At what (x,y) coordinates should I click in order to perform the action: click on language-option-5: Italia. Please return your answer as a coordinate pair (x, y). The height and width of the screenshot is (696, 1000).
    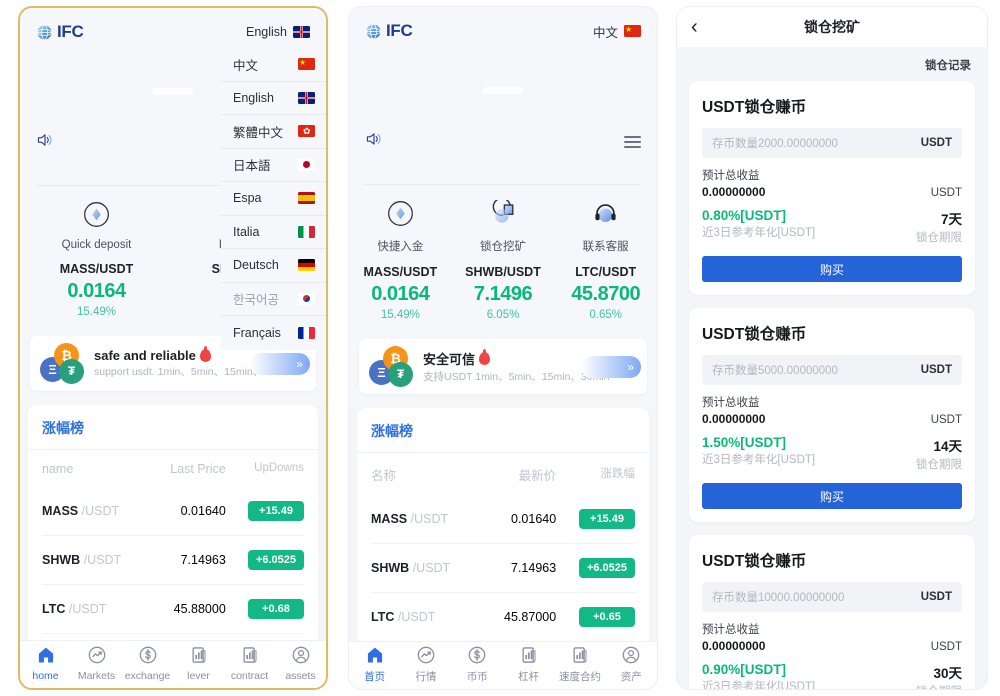
    Looking at the image, I should click on (273, 232).